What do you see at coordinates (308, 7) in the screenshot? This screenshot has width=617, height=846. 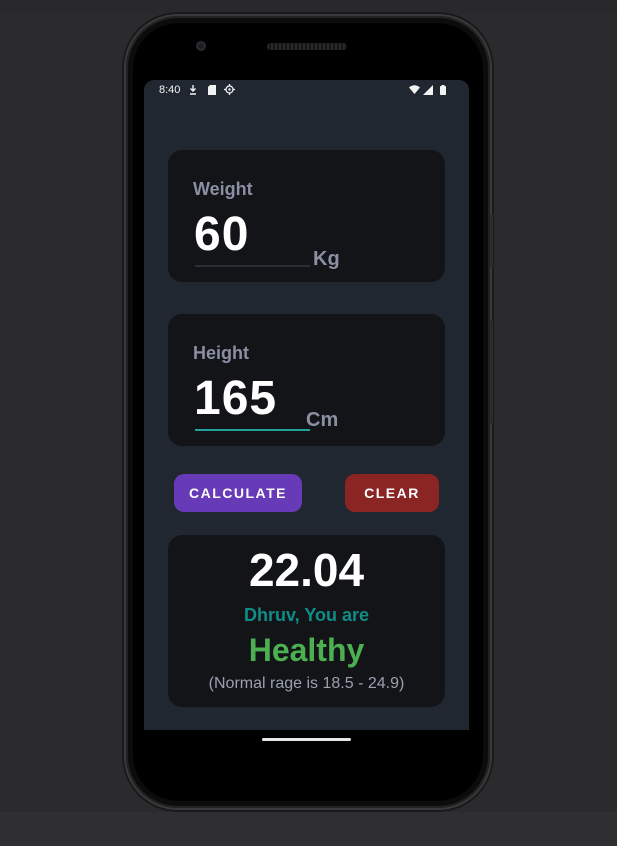 I see `top-strip` at bounding box center [308, 7].